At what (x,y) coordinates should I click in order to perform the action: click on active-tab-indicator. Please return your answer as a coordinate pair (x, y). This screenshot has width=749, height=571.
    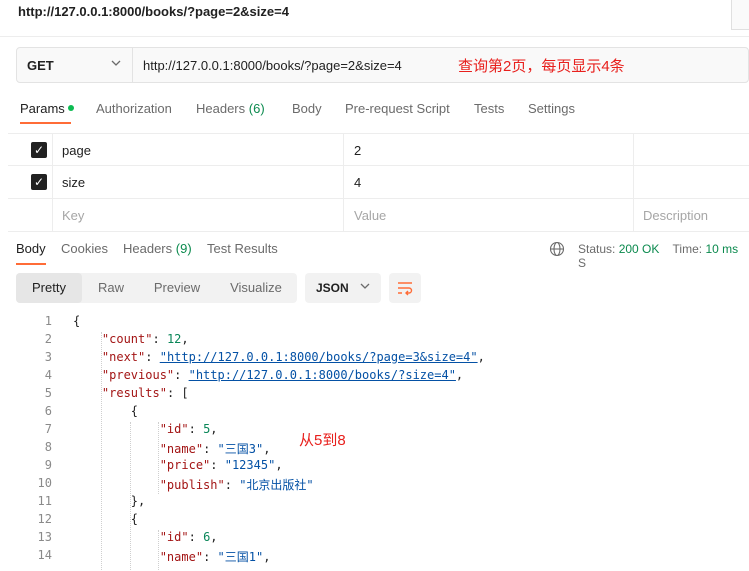
    Looking at the image, I should click on (45, 123).